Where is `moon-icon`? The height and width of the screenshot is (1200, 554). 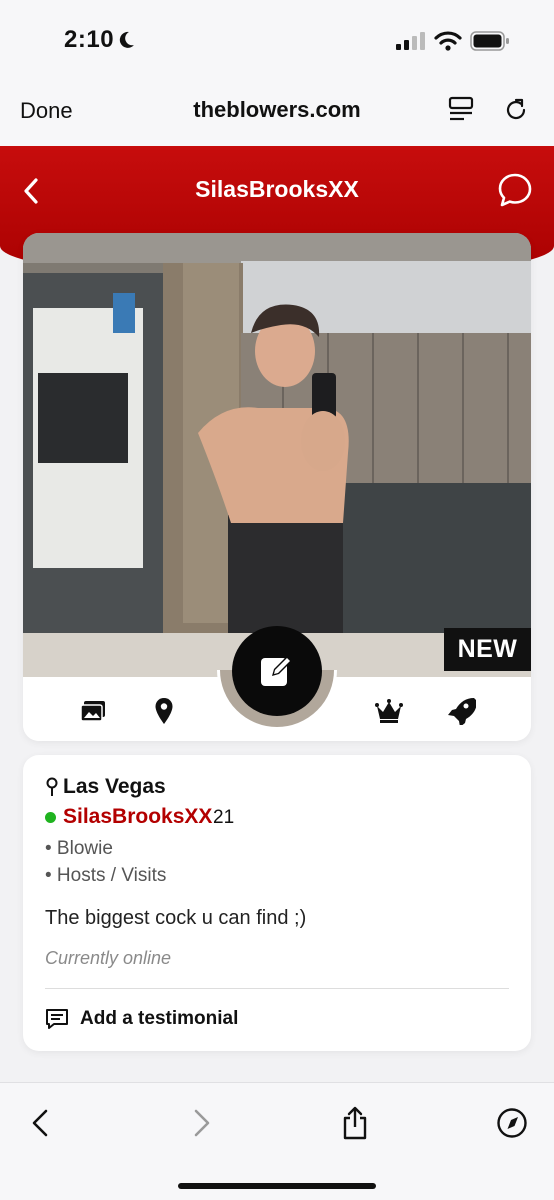 moon-icon is located at coordinates (126, 39).